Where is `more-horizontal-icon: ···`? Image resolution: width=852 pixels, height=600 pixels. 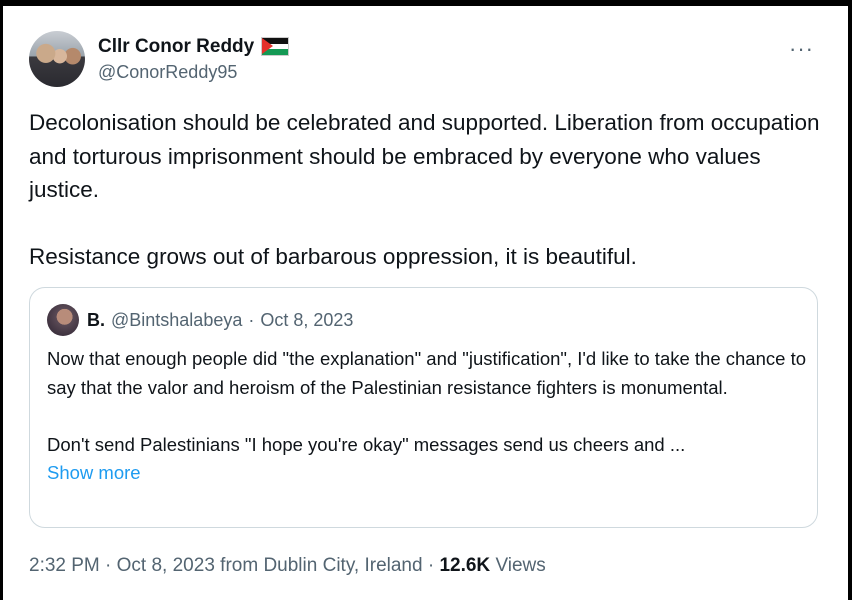 more-horizontal-icon: ··· is located at coordinates (801, 49).